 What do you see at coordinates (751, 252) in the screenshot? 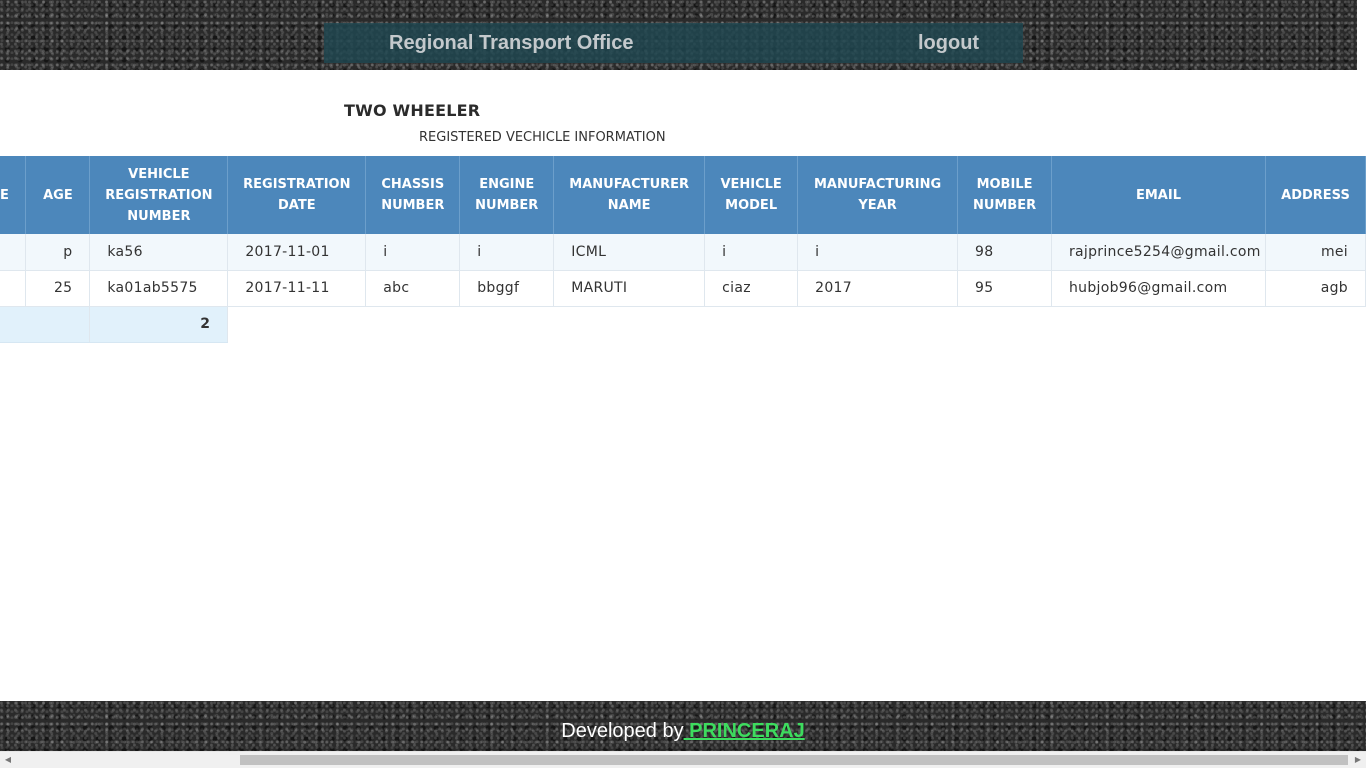
I see `table-cell-vehicle-model: i` at bounding box center [751, 252].